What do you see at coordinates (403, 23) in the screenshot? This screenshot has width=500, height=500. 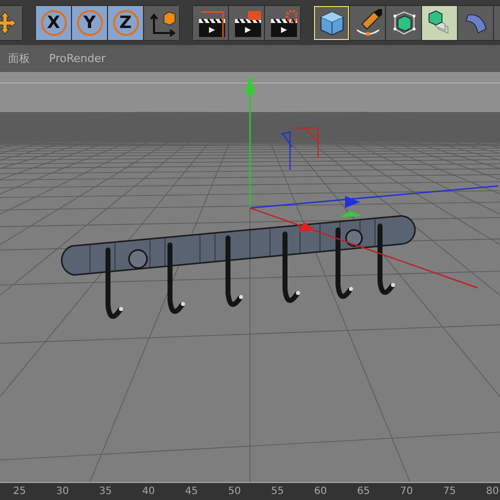 I see `subdivide-tool-button` at bounding box center [403, 23].